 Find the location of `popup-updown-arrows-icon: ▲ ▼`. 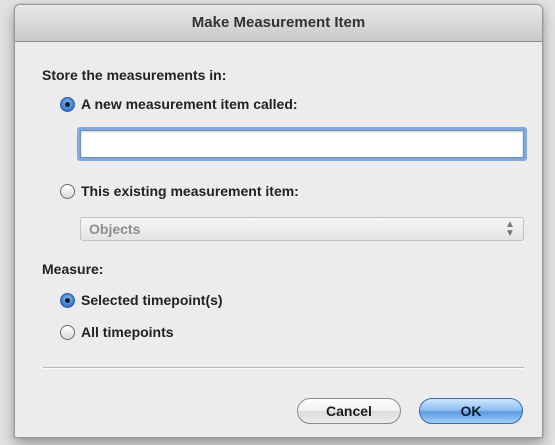

popup-updown-arrows-icon: ▲ ▼ is located at coordinates (510, 229).